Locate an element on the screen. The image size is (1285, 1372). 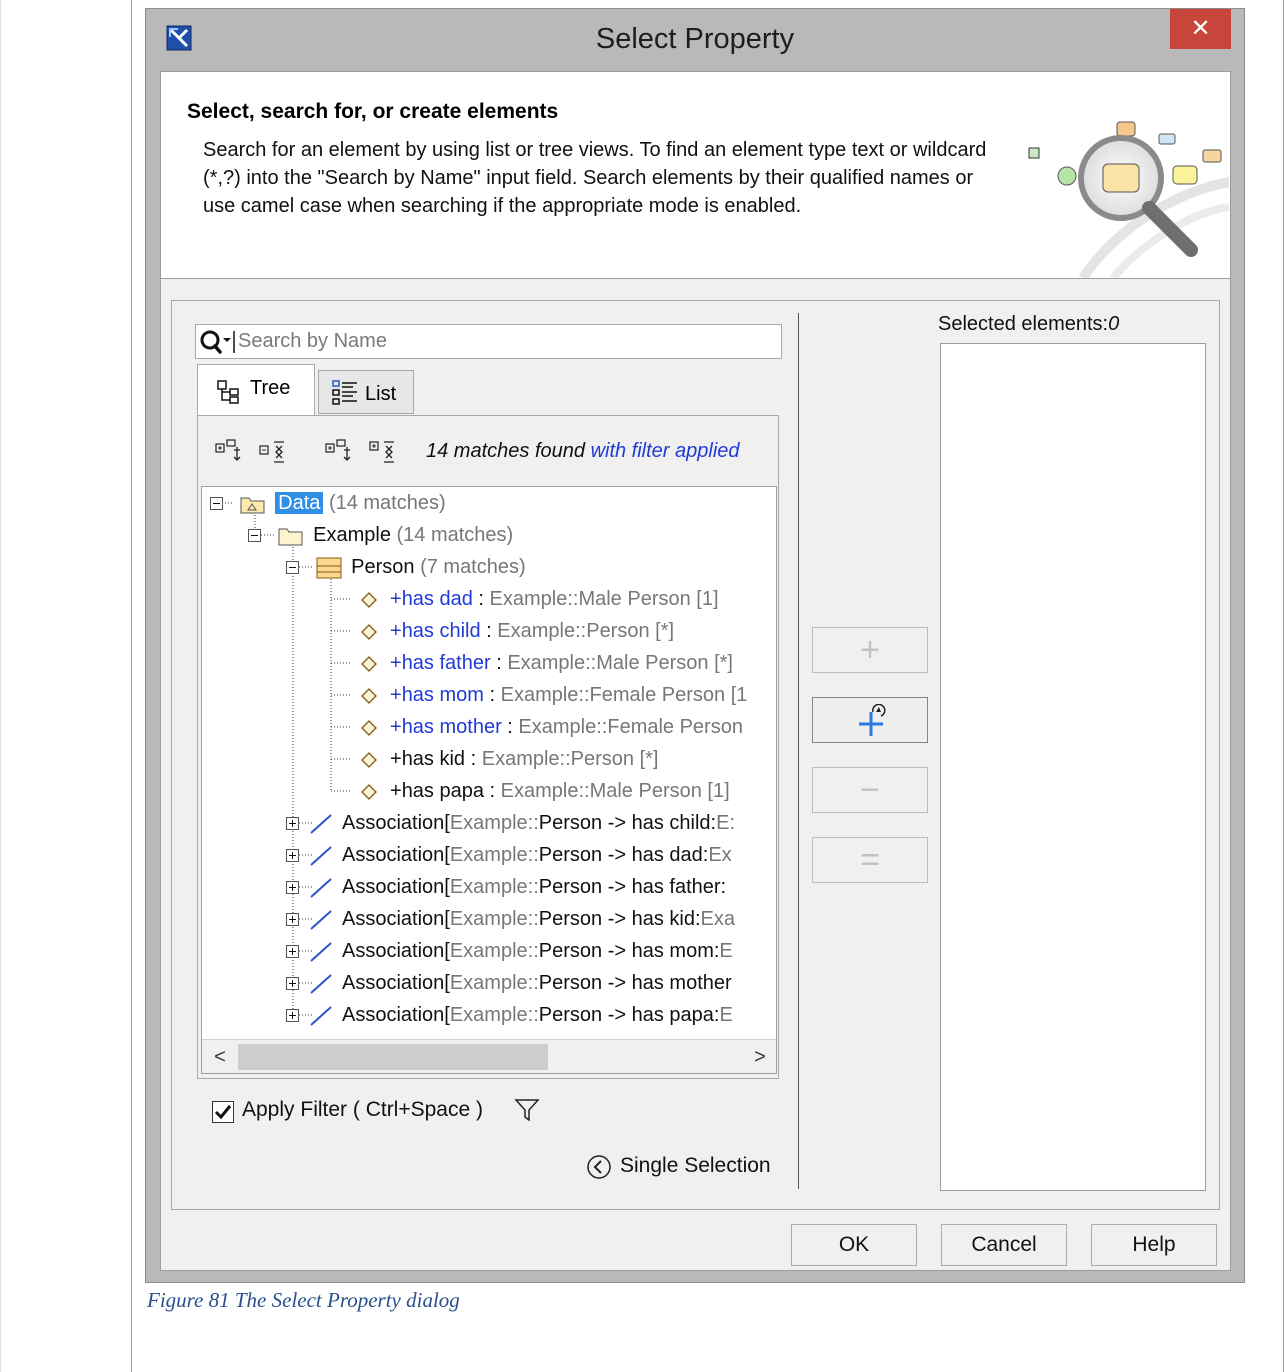
tree-node-data-label: Data is located at coordinates (299, 503).